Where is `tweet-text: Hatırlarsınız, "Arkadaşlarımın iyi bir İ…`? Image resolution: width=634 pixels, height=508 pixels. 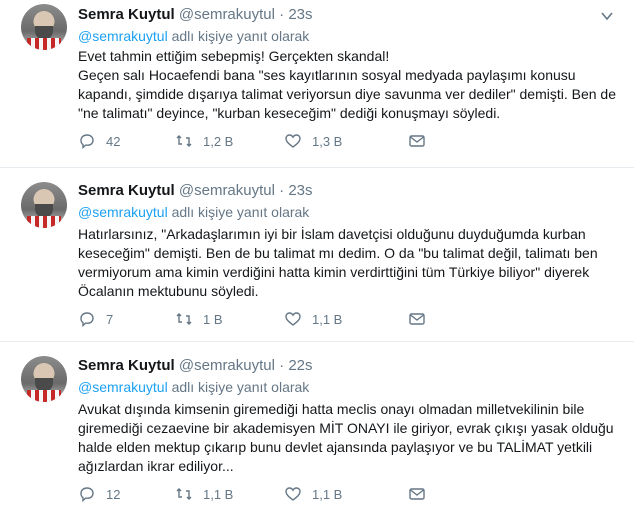
tweet-text: Hatırlarsınız, "Arkadaşlarımın iyi bir İ… is located at coordinates (338, 262).